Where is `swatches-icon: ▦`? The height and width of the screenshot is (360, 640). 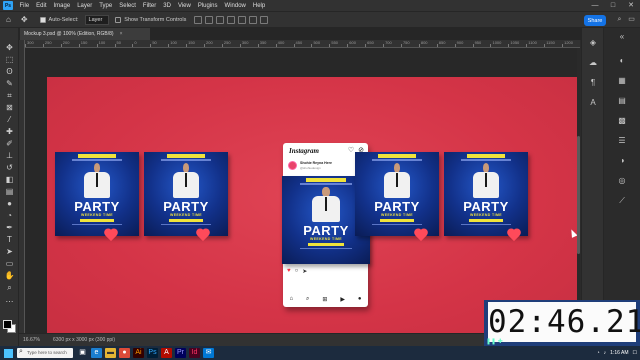 swatches-icon: ▦ is located at coordinates (622, 81).